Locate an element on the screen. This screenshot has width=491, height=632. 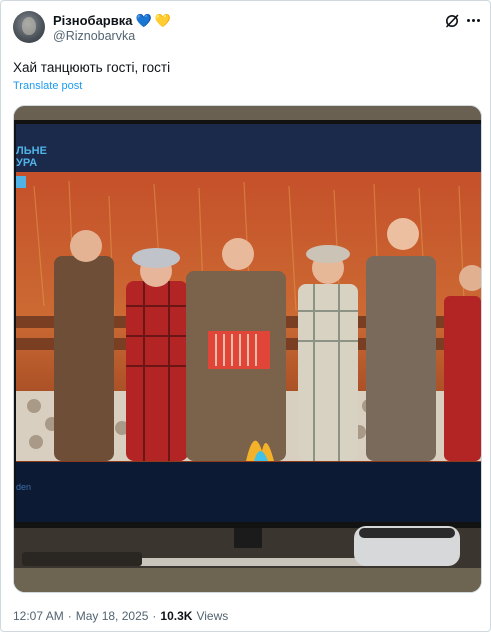
more-dots-icon is located at coordinates (473, 20).